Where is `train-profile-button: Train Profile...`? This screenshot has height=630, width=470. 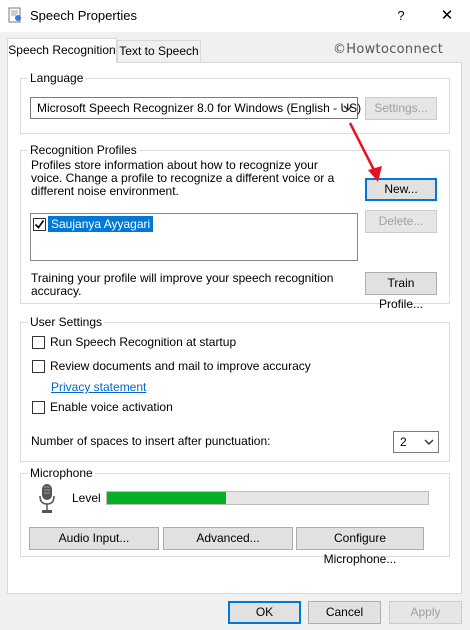 train-profile-button: Train Profile... is located at coordinates (401, 291).